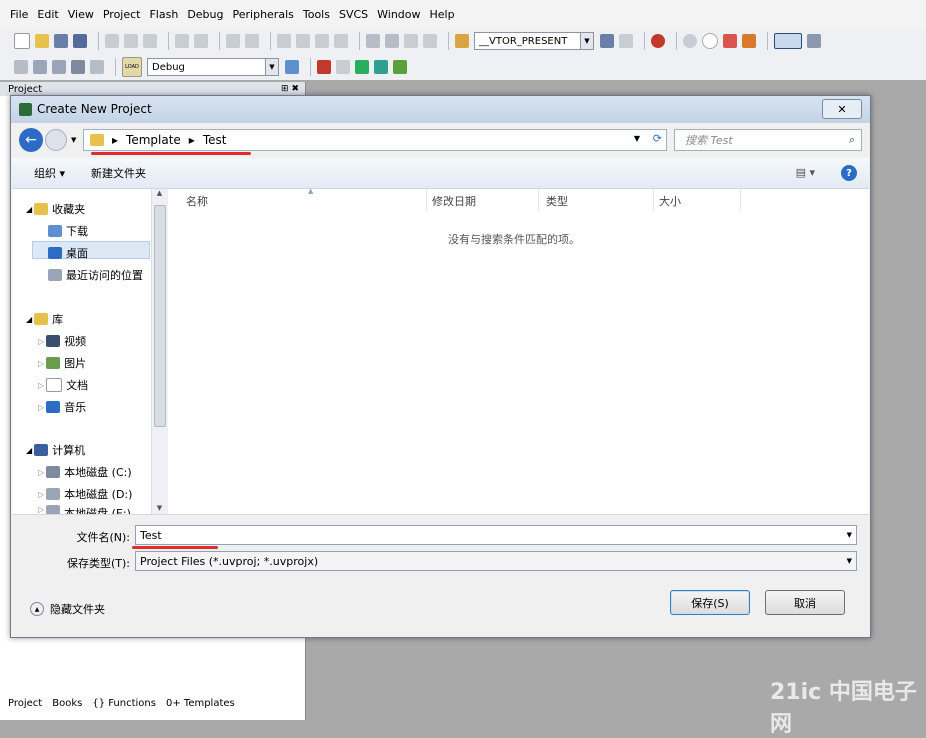 The height and width of the screenshot is (738, 926). Describe the element at coordinates (805, 172) in the screenshot. I see `view-options-button: ▤ ▾` at that location.